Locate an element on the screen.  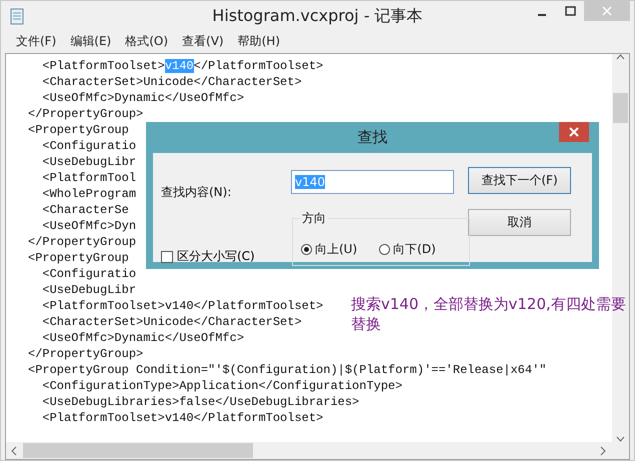
code-line: <ConfigurationType>Application</ConfigurationType> is located at coordinates (221, 386).